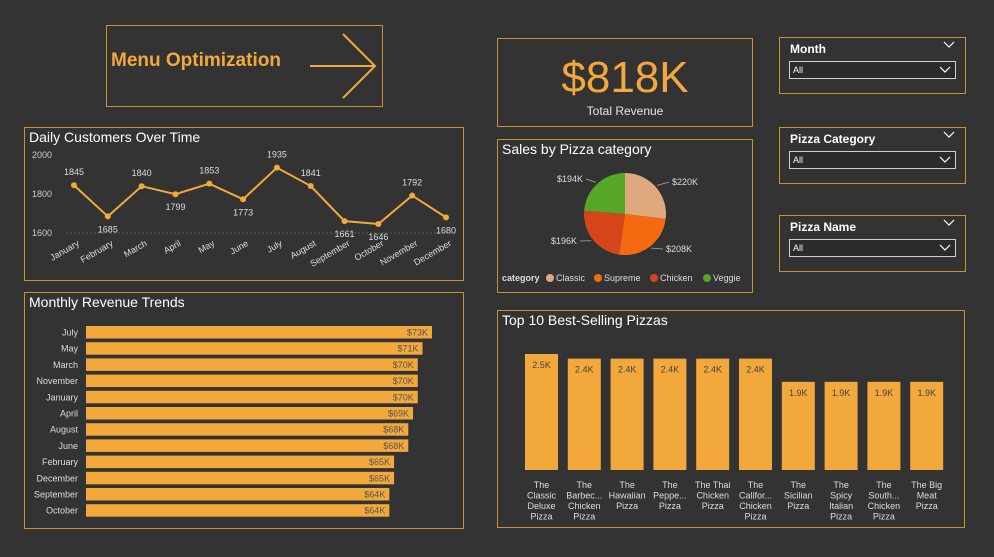  What do you see at coordinates (542, 496) in the screenshot?
I see `category-label: Classic` at bounding box center [542, 496].